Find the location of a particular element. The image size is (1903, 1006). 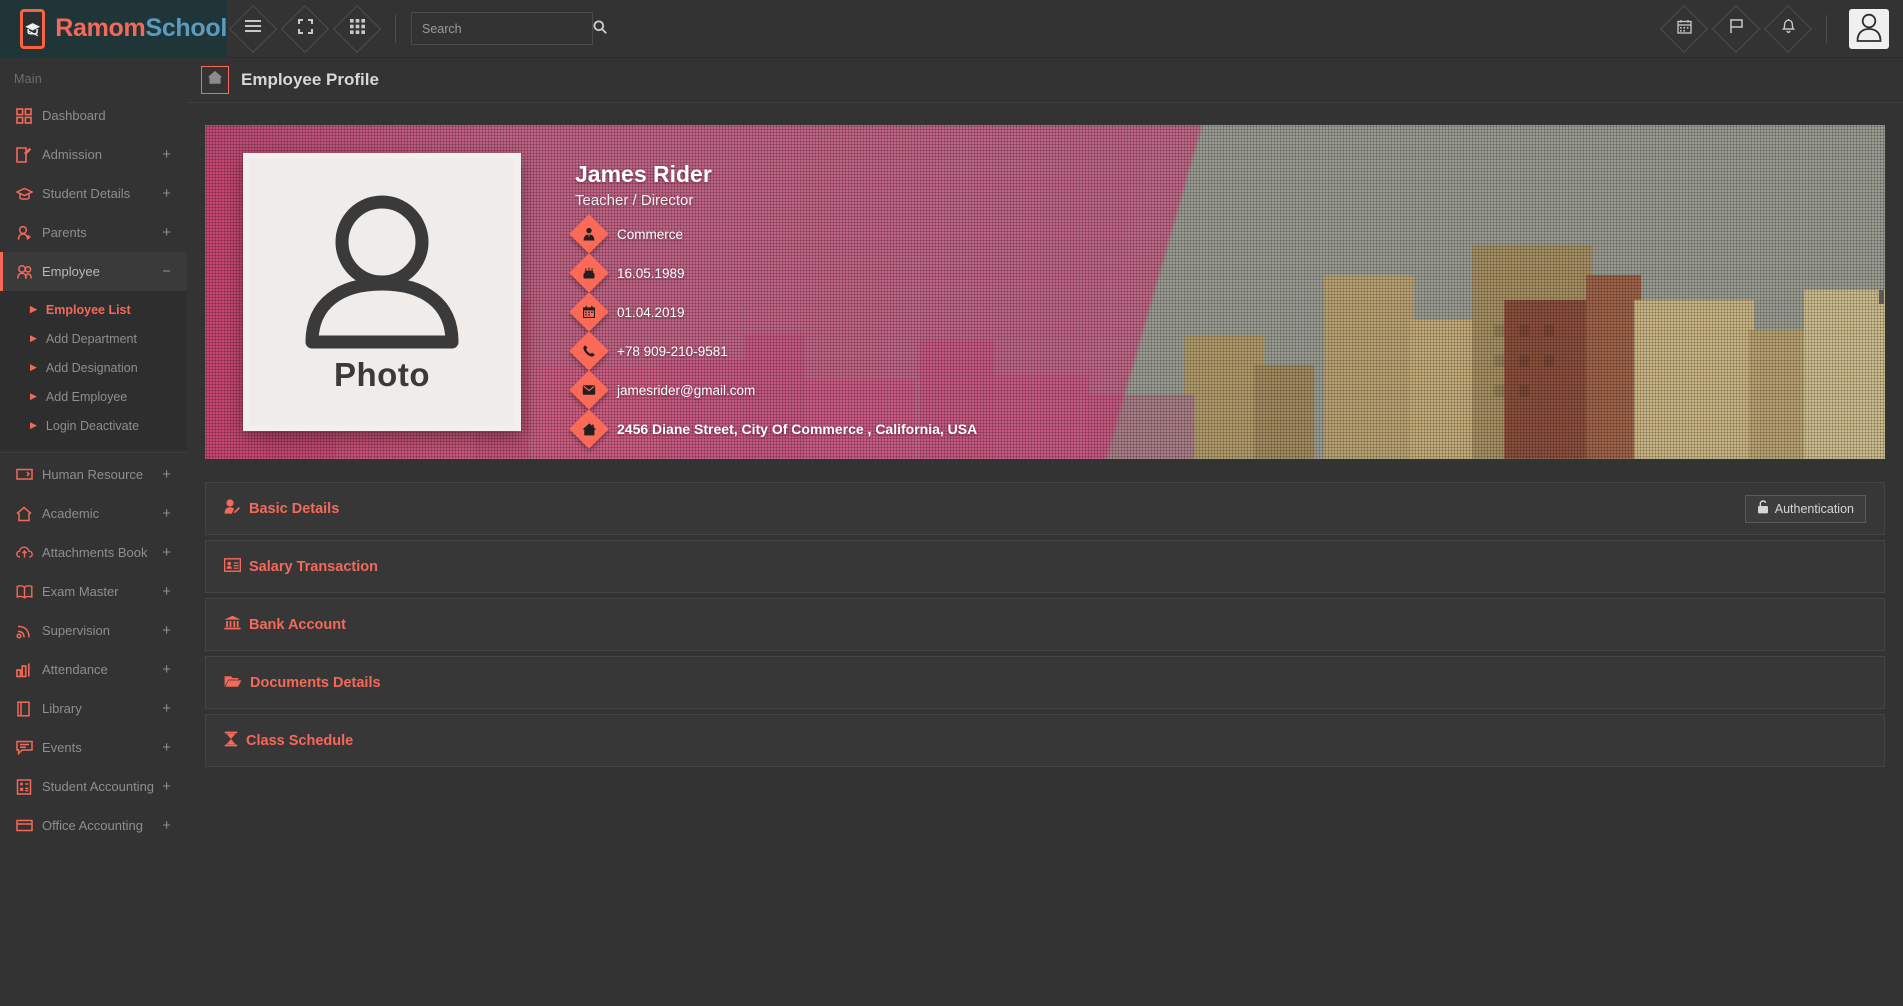

sidebar-item-attachments-book: Attachments Book + is located at coordinates (93, 552).